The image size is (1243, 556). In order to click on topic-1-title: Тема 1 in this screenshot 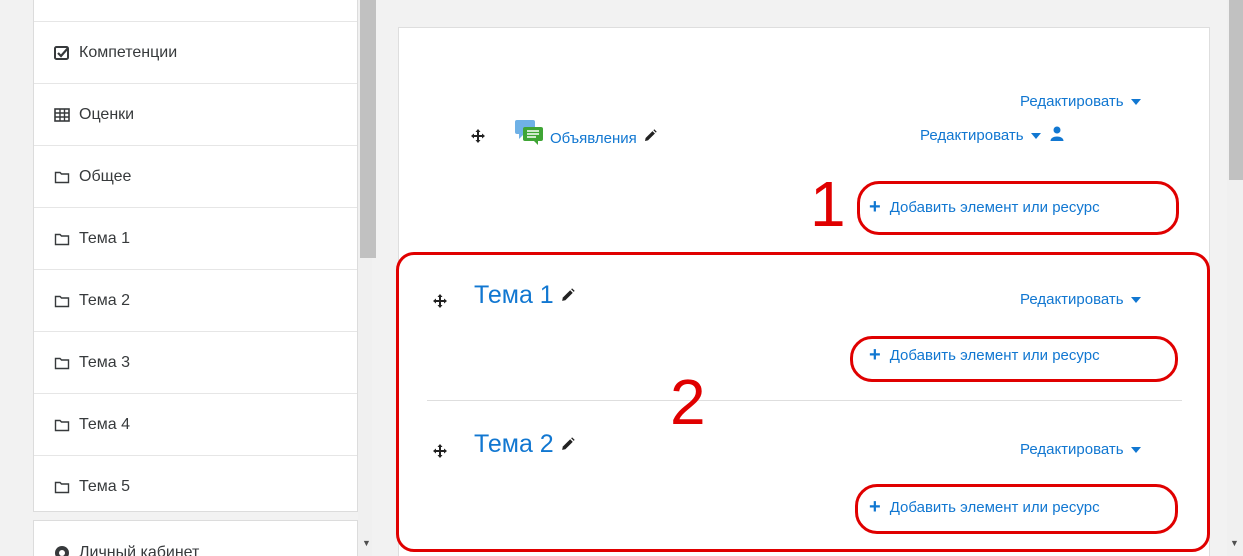, I will do `click(524, 295)`.